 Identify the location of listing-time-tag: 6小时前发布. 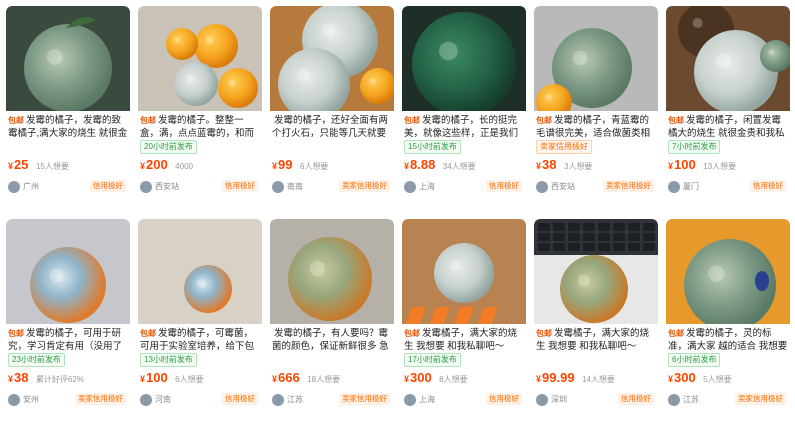
(694, 360).